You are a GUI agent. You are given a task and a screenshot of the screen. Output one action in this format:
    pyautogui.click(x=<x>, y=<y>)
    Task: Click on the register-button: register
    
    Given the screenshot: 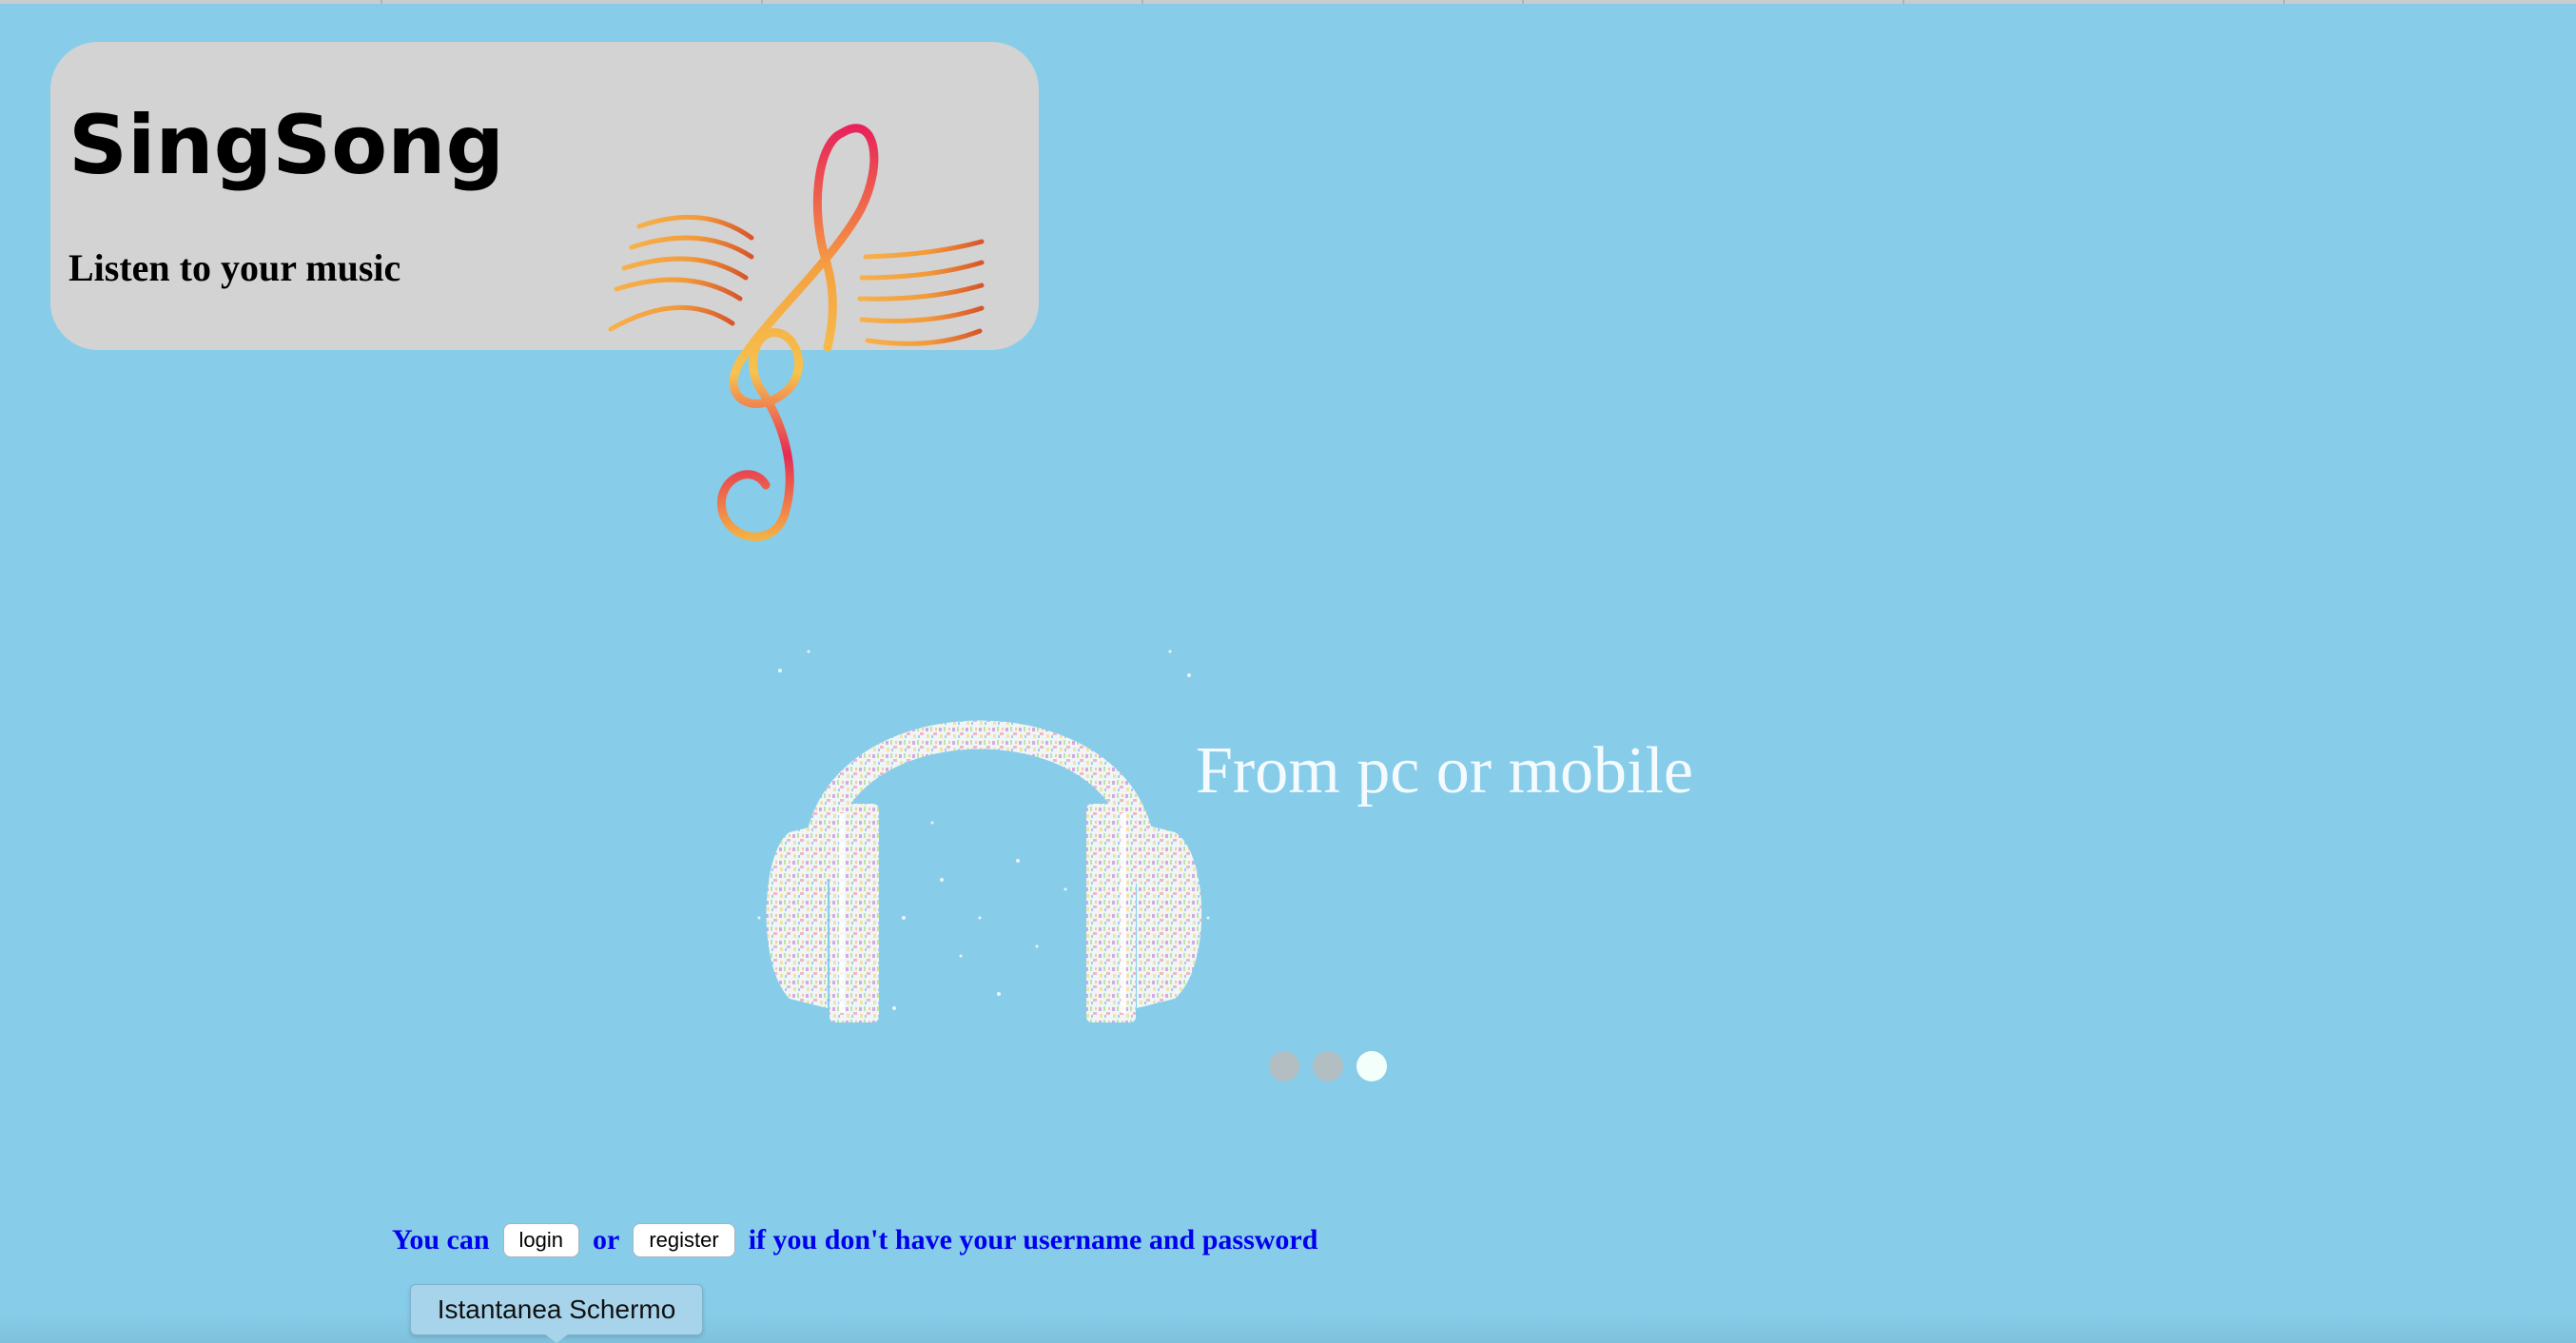 What is the action you would take?
    pyautogui.click(x=684, y=1240)
    